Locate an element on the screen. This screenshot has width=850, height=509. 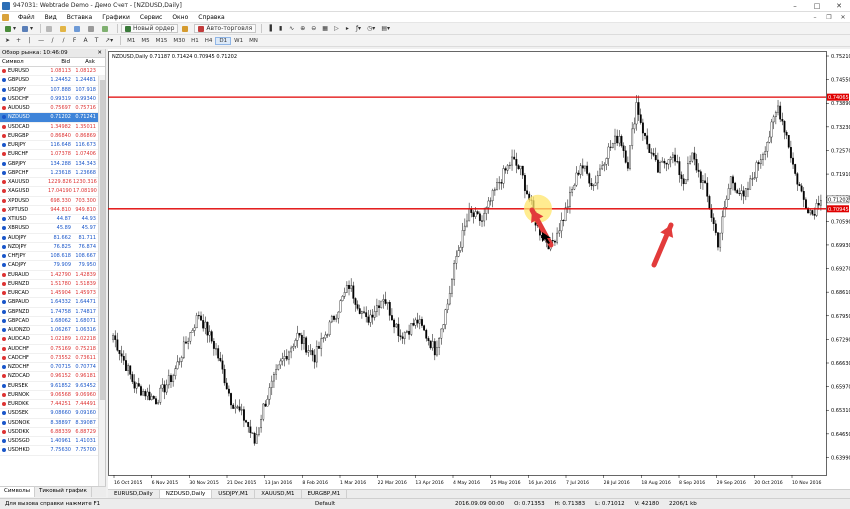
menu-window: Окно is located at coordinates (180, 17).